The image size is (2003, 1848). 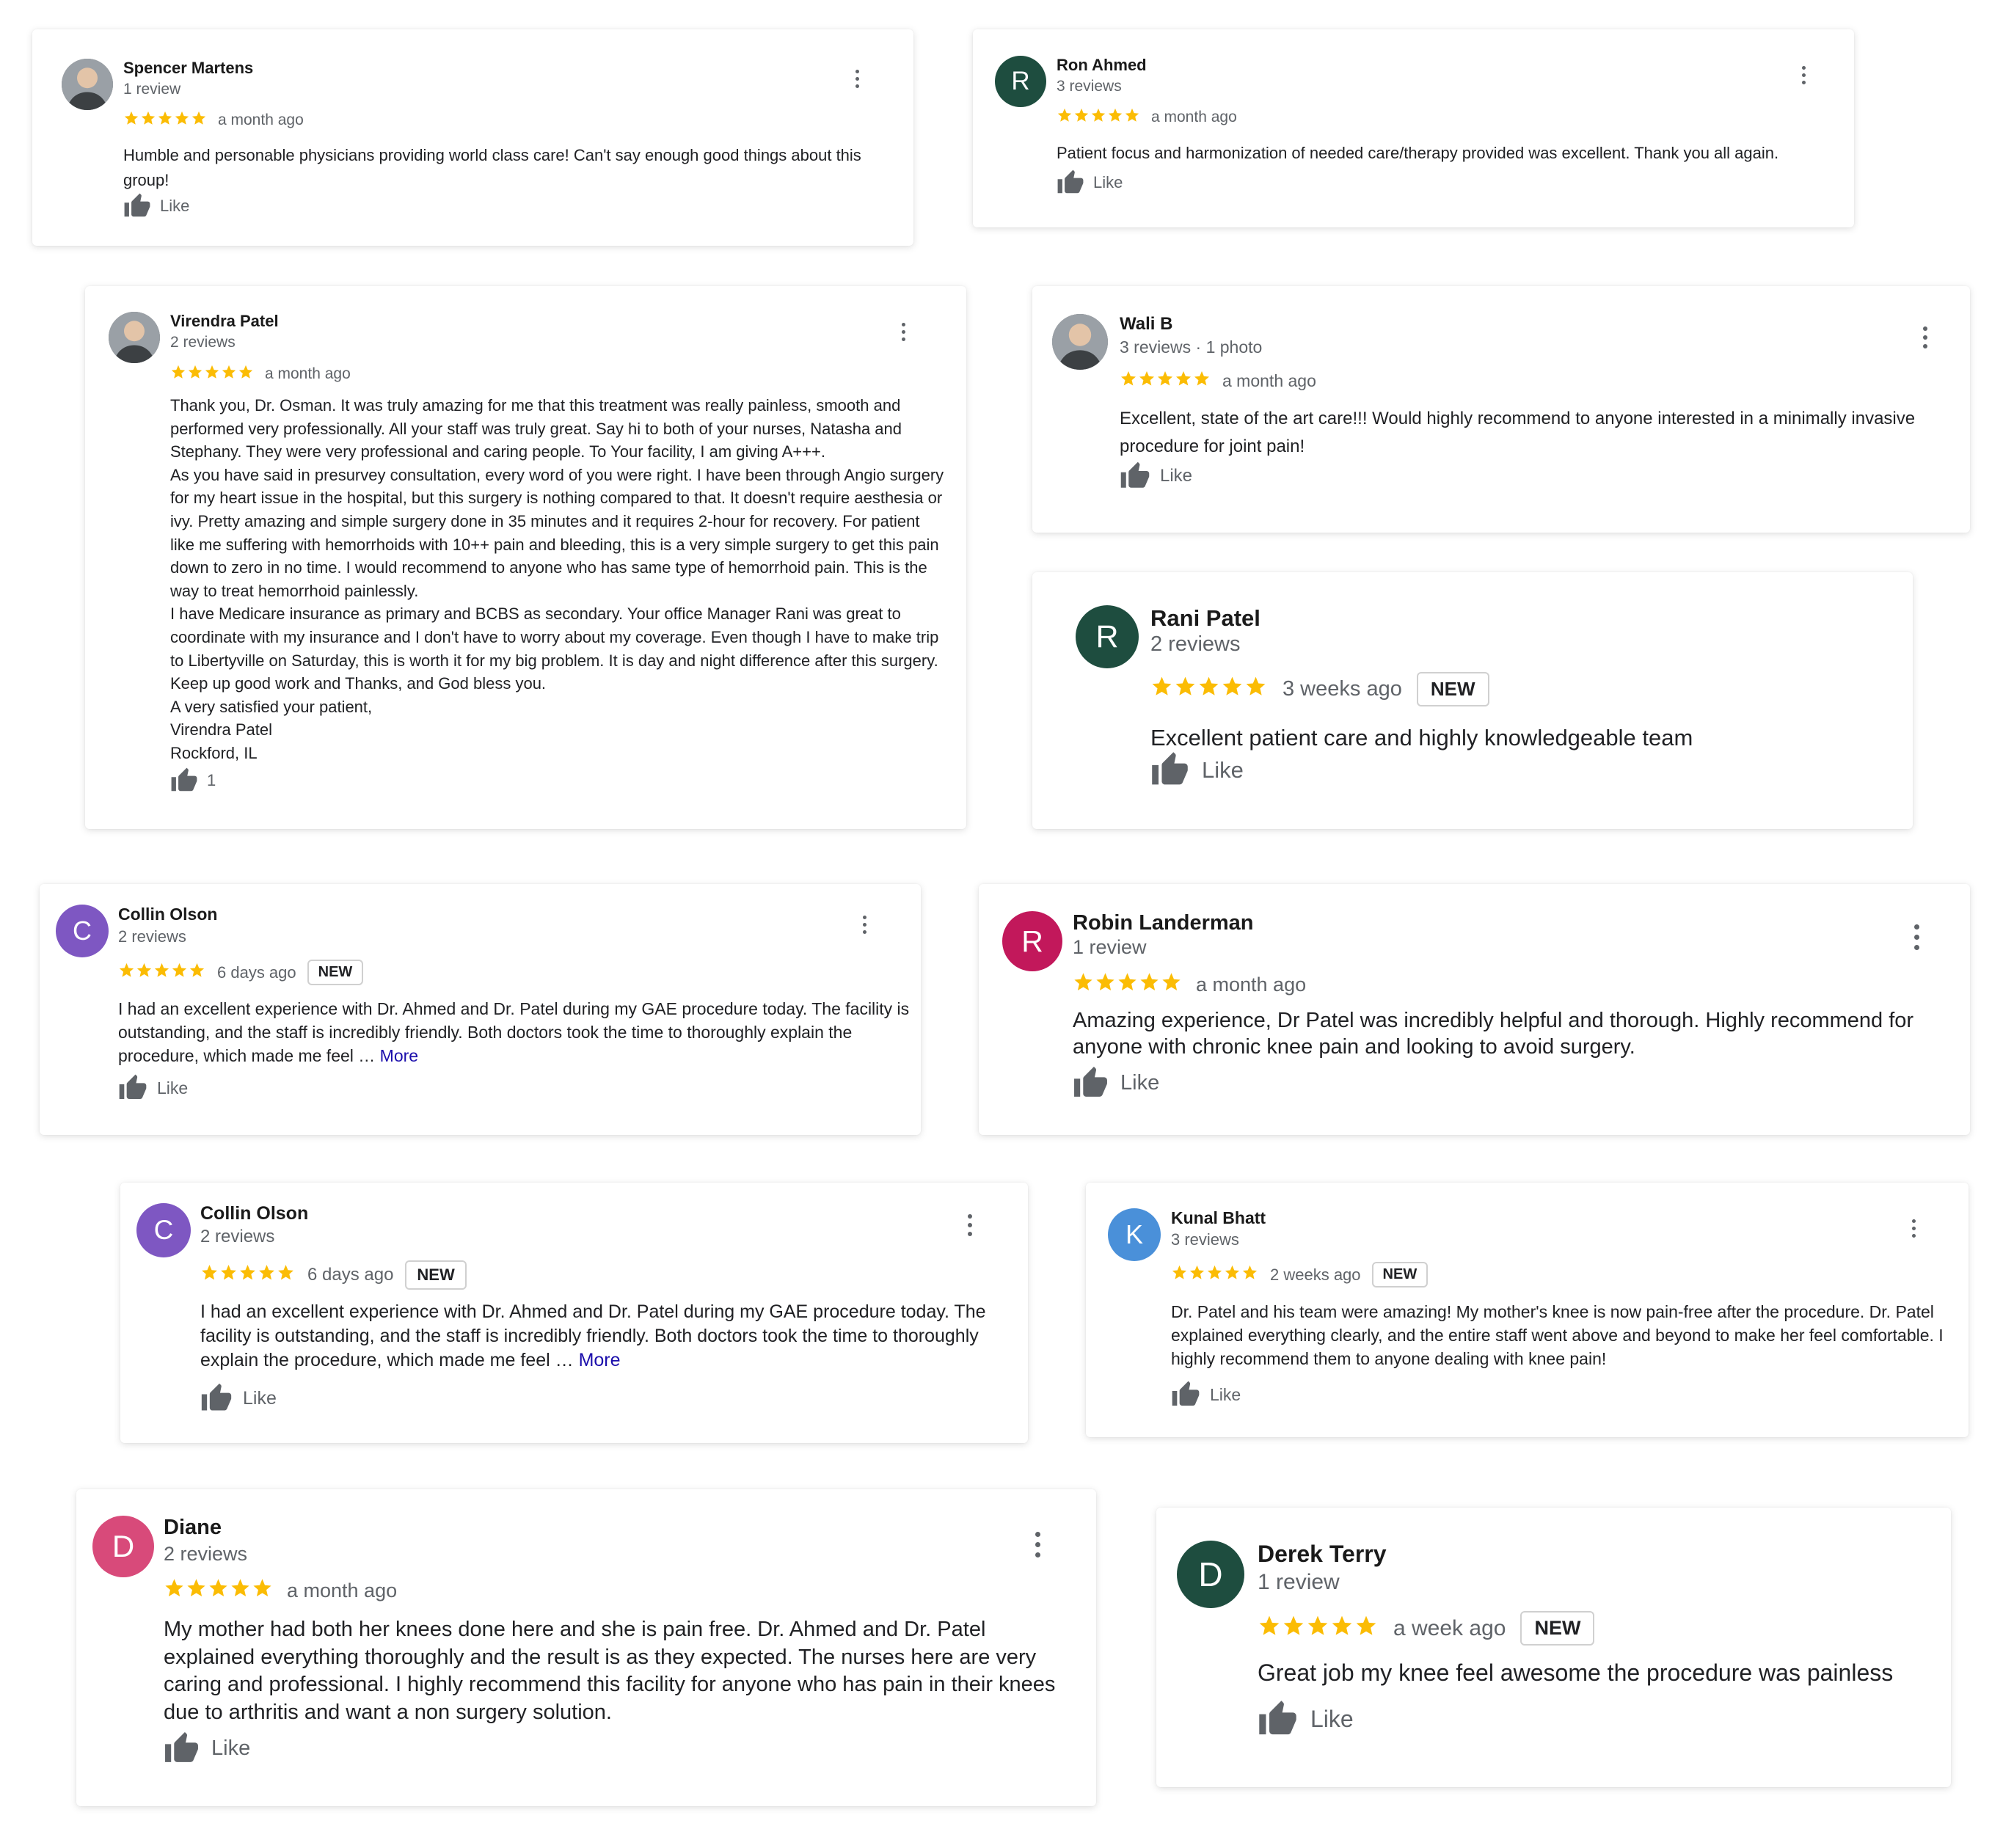 What do you see at coordinates (1163, 923) in the screenshot?
I see `reviewer-name: Robin Landerman` at bounding box center [1163, 923].